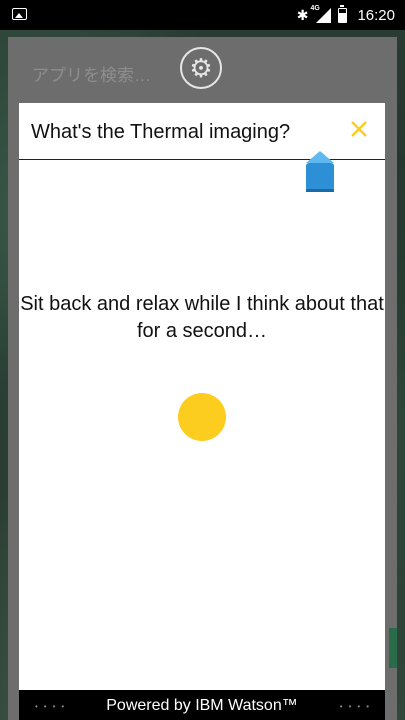  I want to click on background-app-edge, so click(393, 648).